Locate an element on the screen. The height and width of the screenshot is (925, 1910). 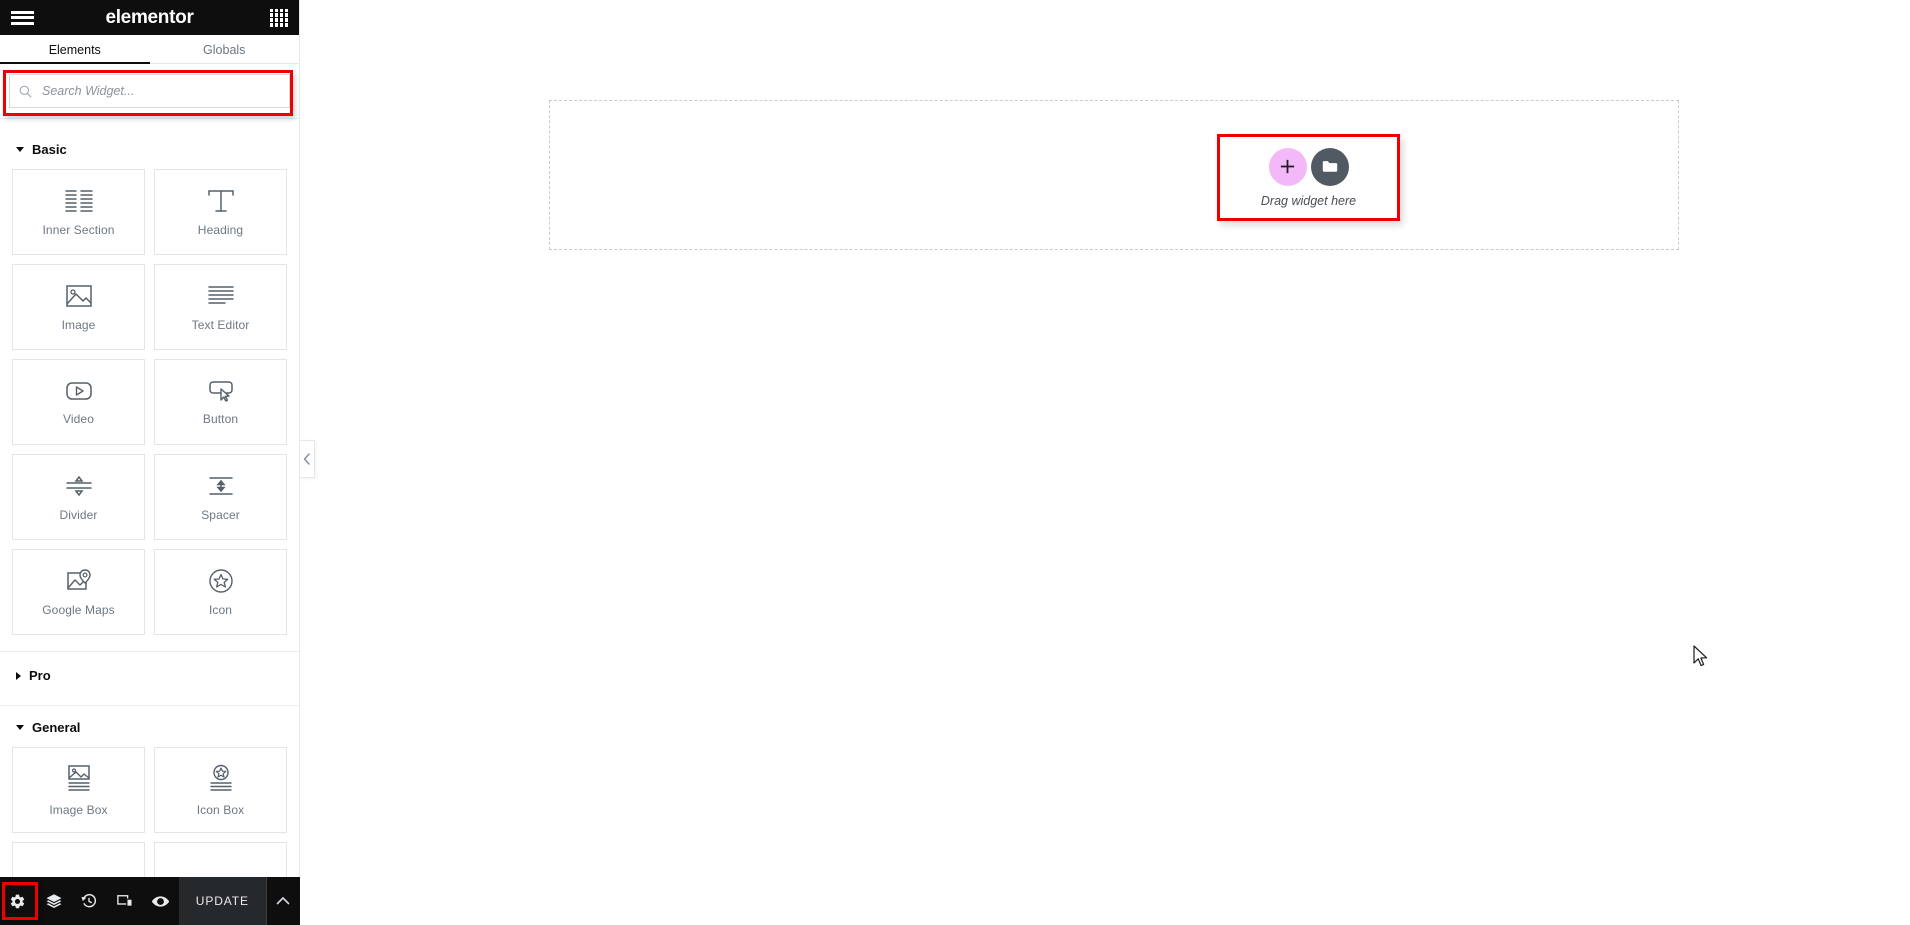
navigator-button is located at coordinates (54, 901).